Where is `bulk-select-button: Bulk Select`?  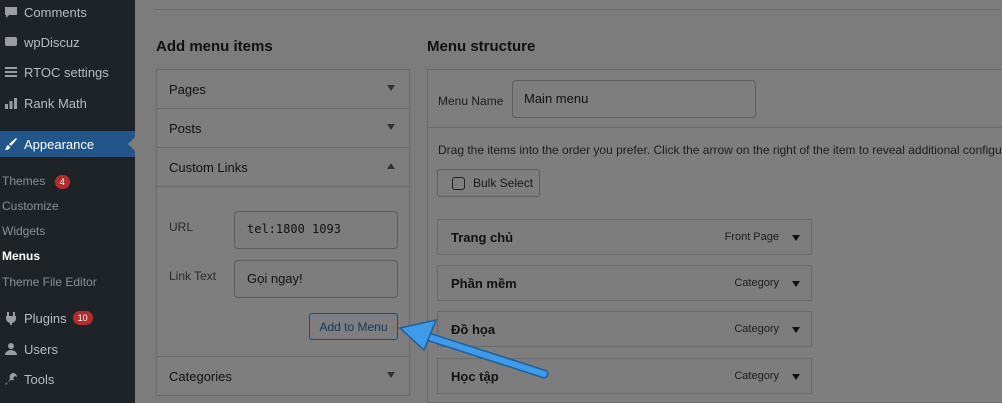
bulk-select-button: Bulk Select is located at coordinates (488, 183).